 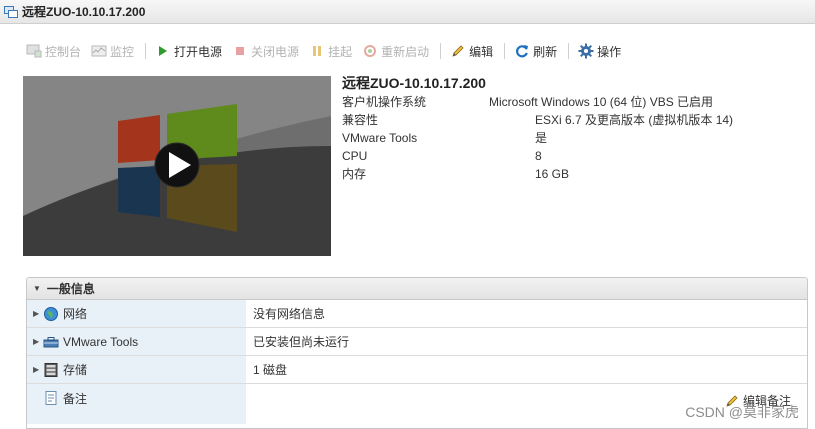 What do you see at coordinates (198, 51) in the screenshot?
I see `power-on-label: 打开电源` at bounding box center [198, 51].